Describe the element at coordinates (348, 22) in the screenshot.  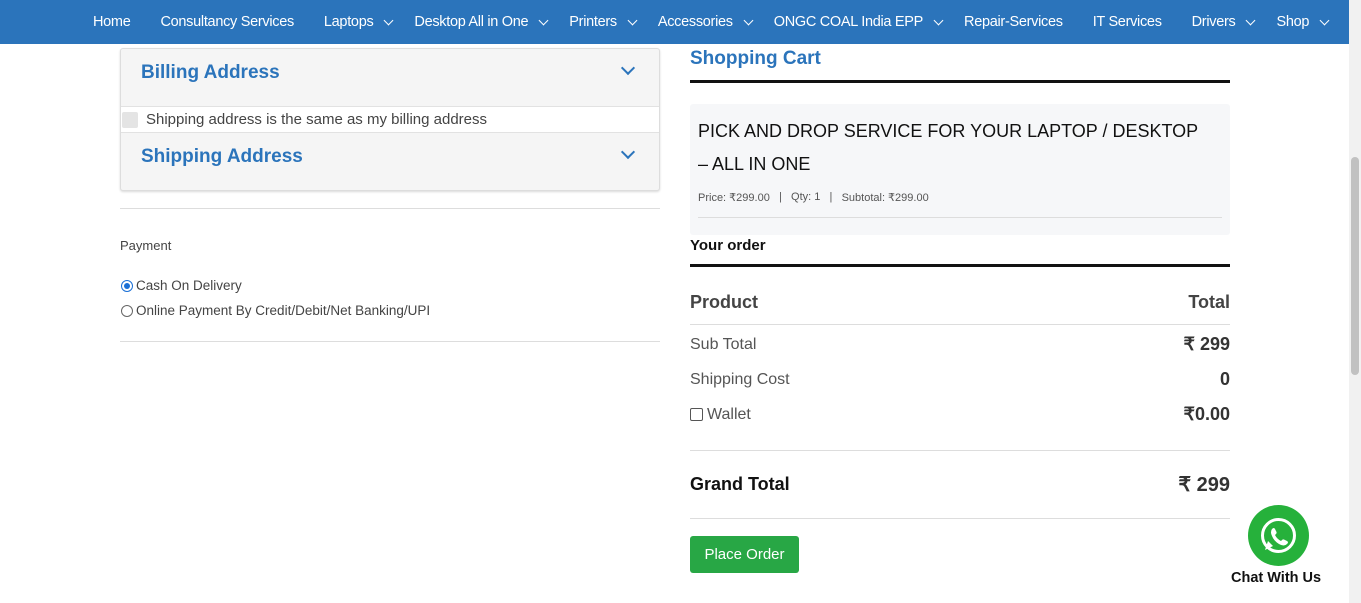
I see `nav-item-label: Laptops` at that location.